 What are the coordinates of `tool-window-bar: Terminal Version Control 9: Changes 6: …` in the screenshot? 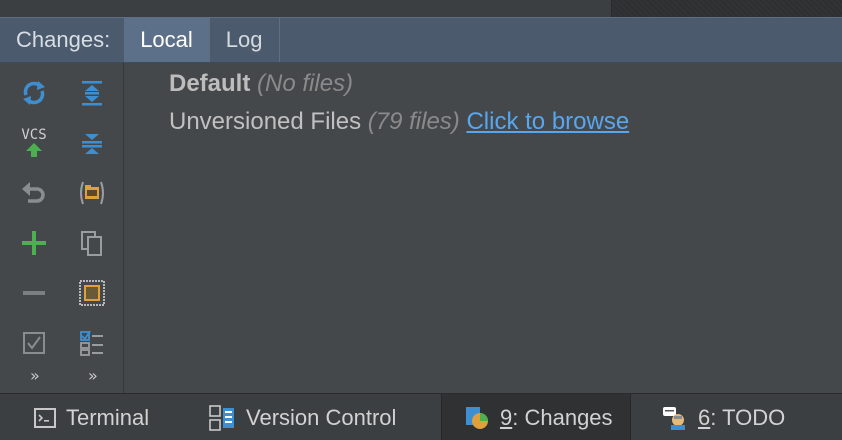 It's located at (421, 416).